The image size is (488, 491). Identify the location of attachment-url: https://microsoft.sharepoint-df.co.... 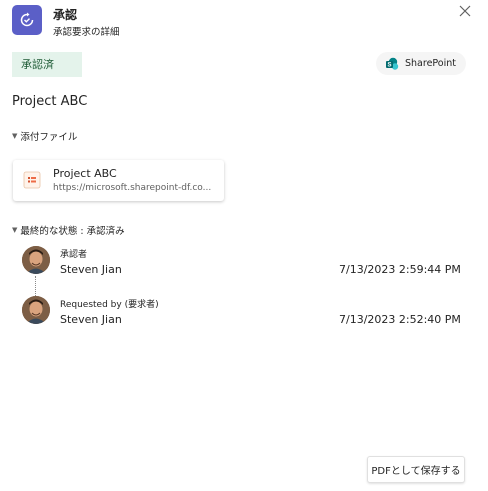
(132, 188).